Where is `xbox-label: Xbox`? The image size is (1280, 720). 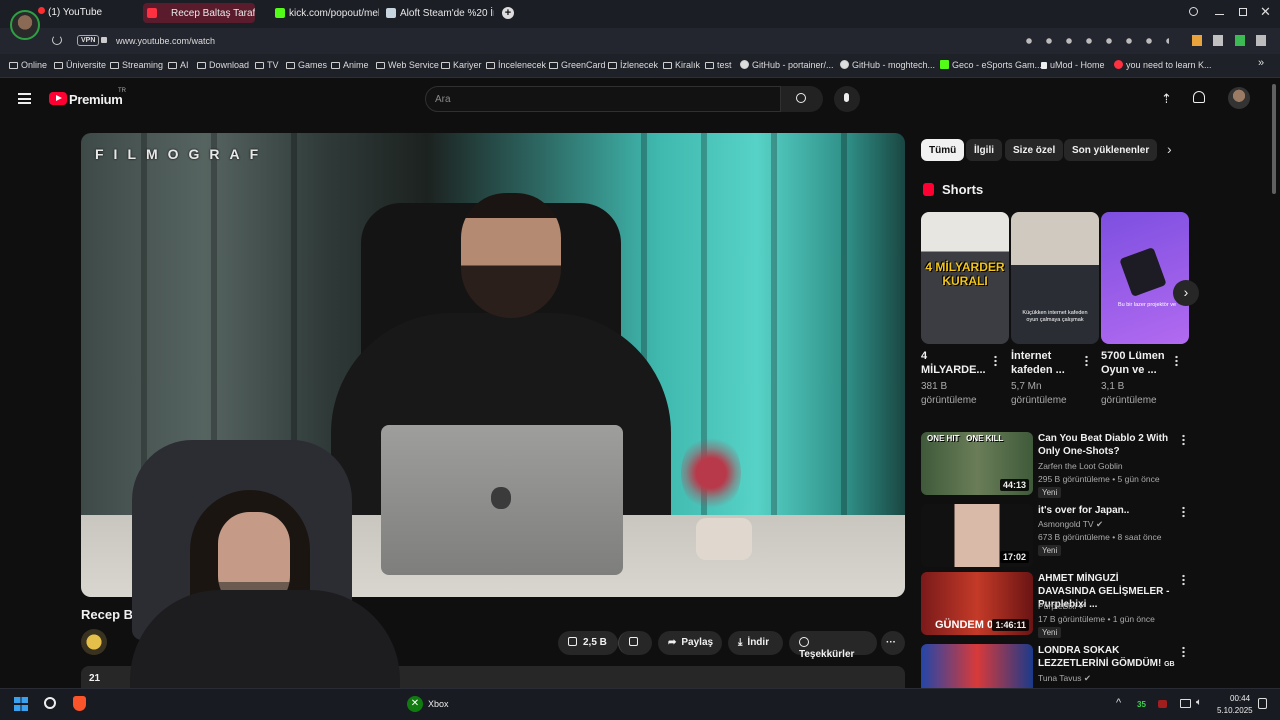
xbox-label: Xbox is located at coordinates (438, 704).